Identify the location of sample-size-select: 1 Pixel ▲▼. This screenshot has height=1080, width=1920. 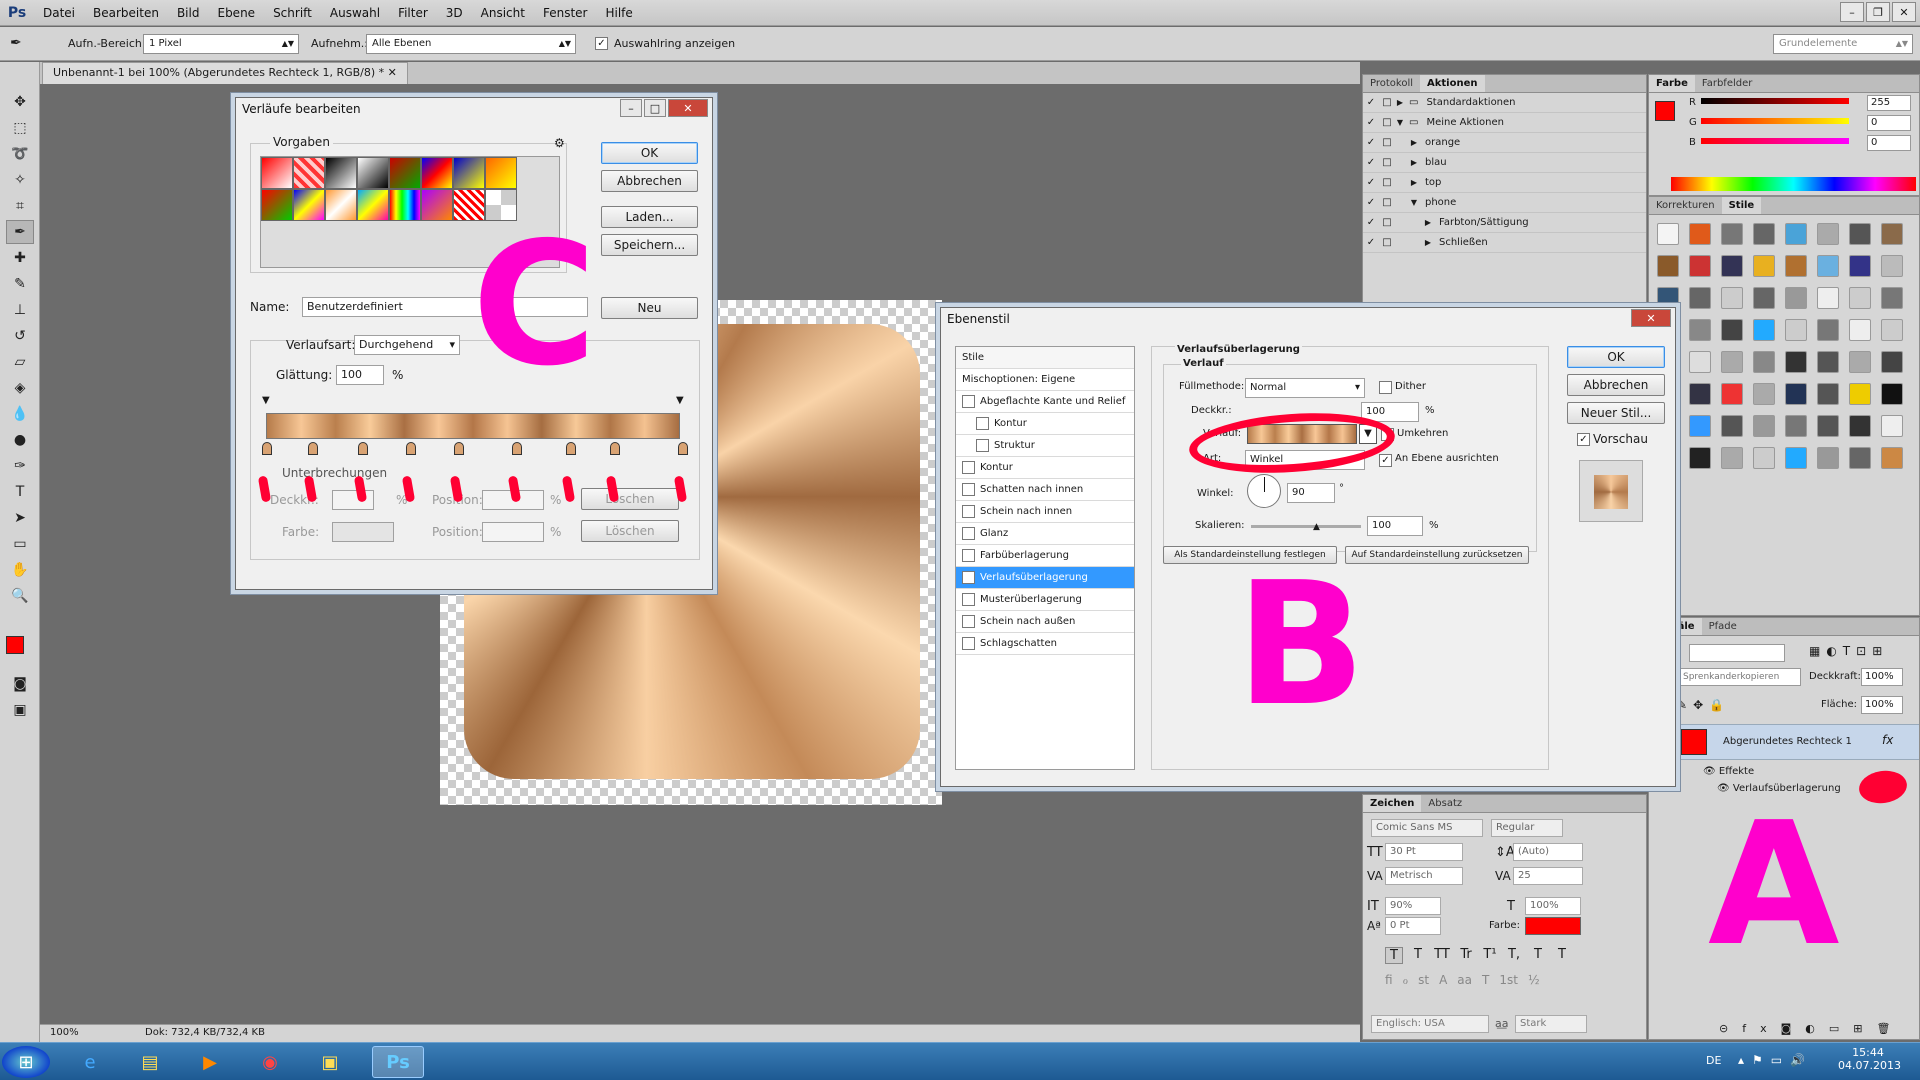
(221, 44).